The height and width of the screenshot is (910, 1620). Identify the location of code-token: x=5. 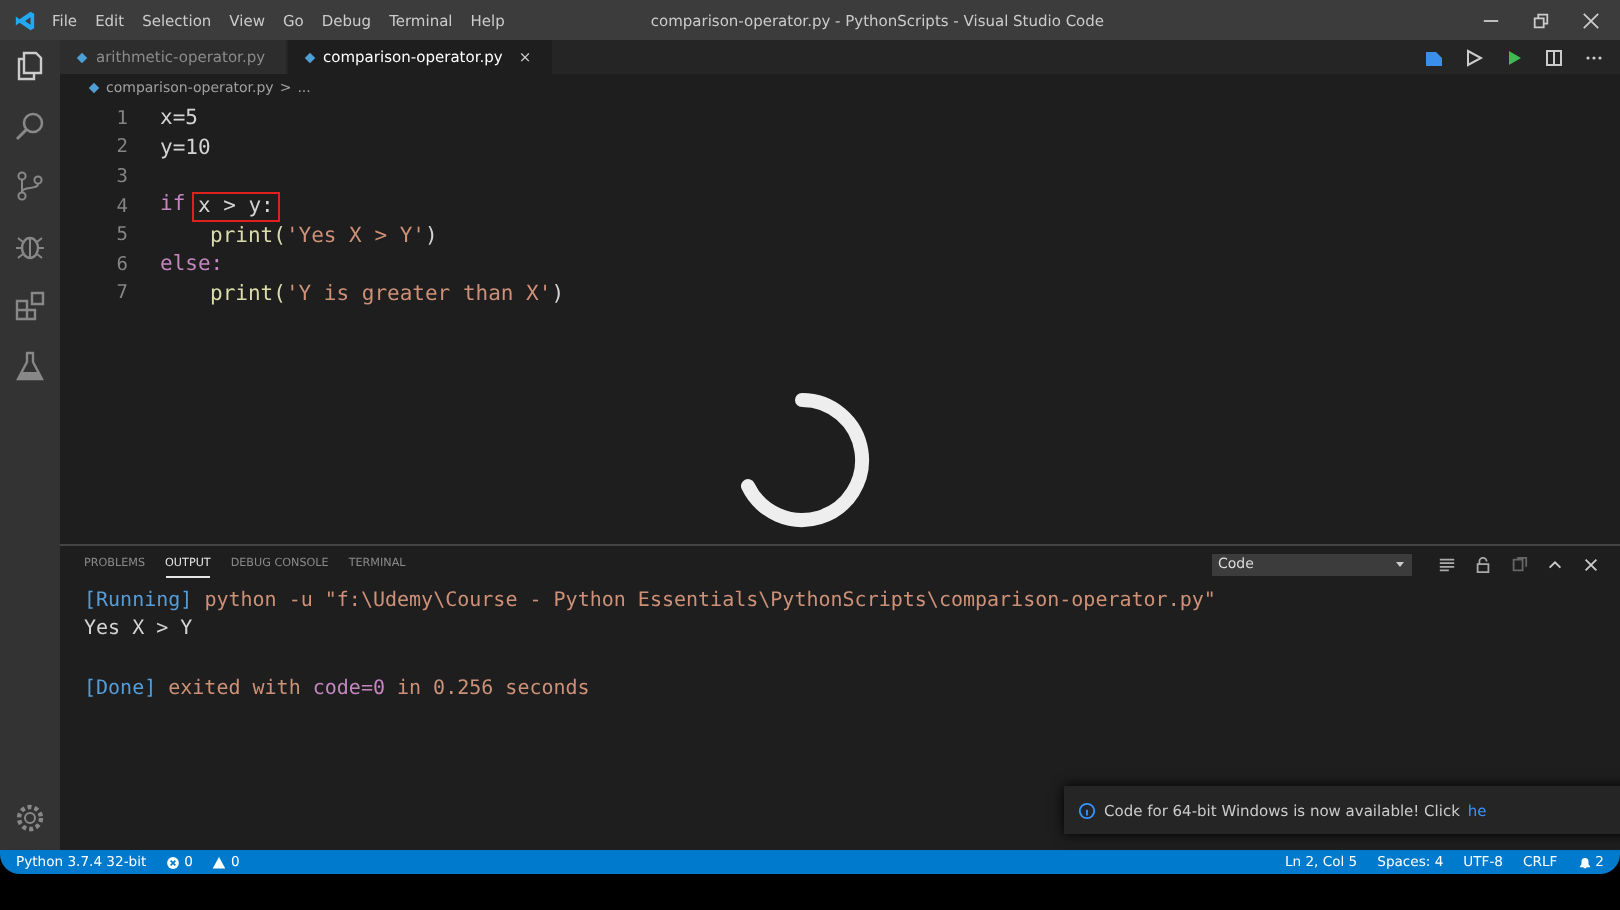
(179, 118).